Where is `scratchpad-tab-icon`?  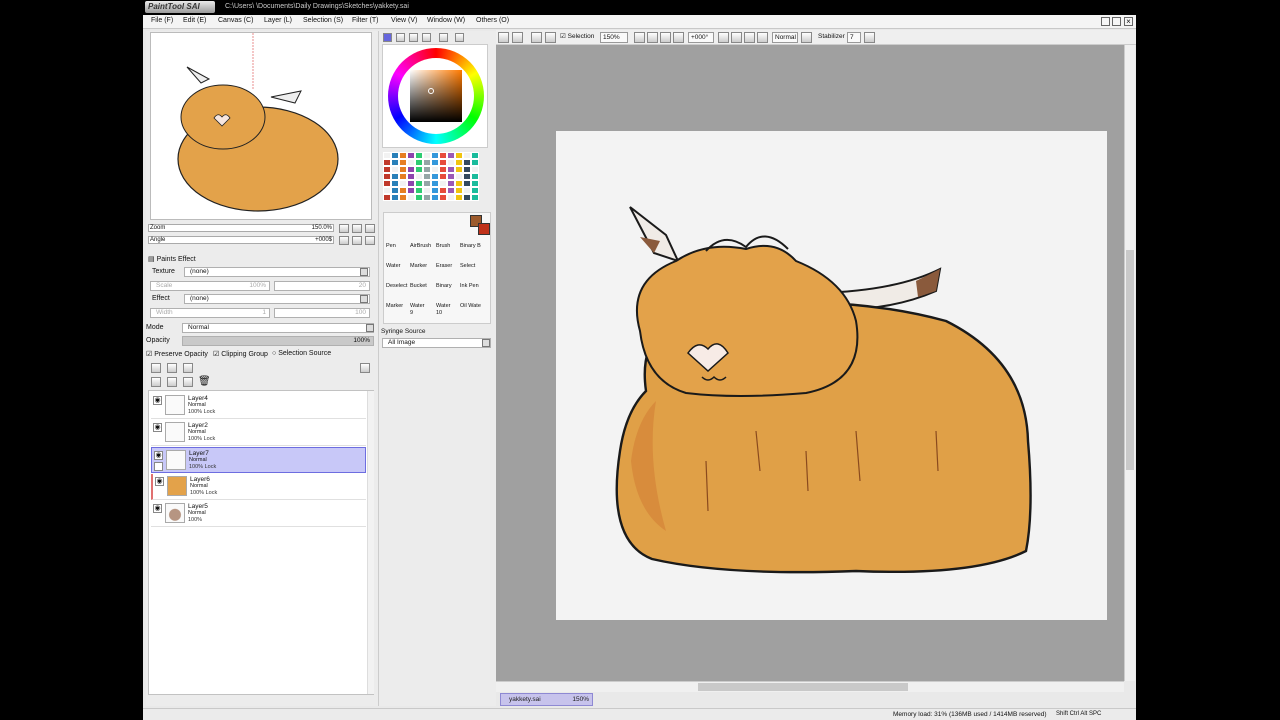
scratchpad-tab-icon is located at coordinates (459, 37).